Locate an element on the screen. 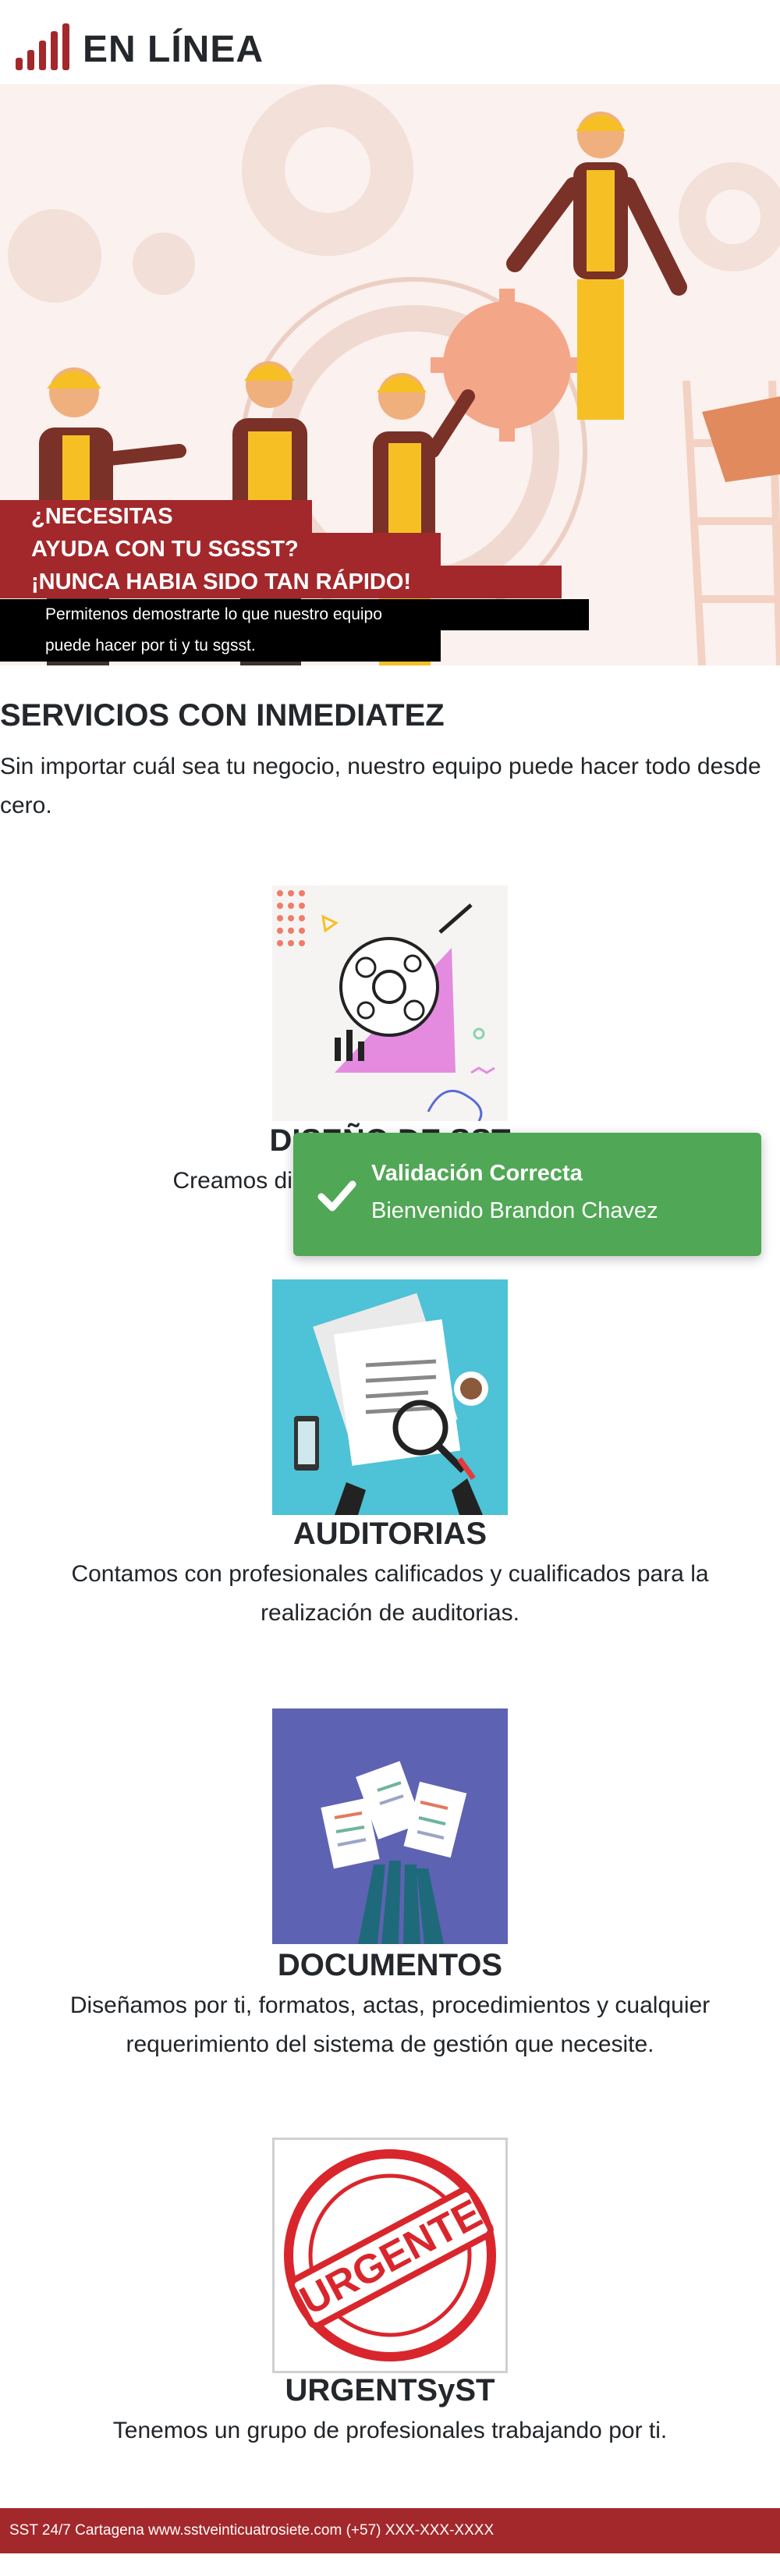 This screenshot has width=780, height=2576. signal-bars-icon is located at coordinates (42, 46).